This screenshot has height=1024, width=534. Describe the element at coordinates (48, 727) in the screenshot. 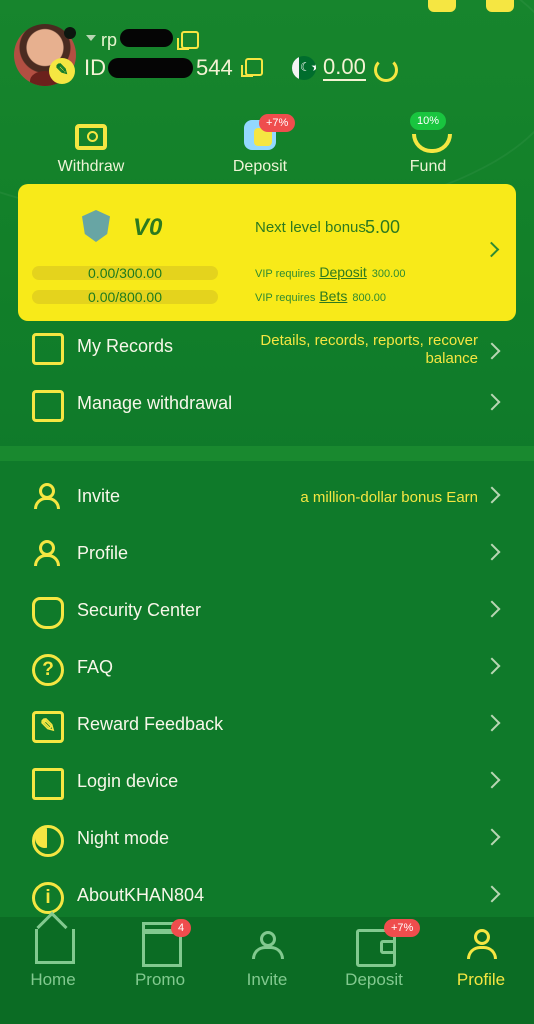

I see `edit-icon: ✎` at that location.